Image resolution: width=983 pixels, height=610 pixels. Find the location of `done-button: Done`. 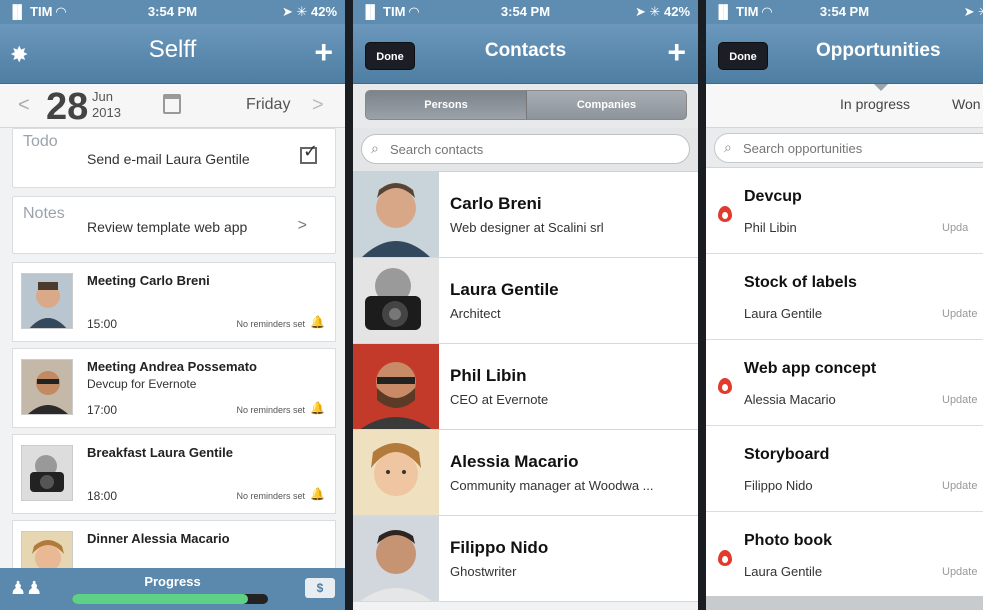

done-button: Done is located at coordinates (743, 56).